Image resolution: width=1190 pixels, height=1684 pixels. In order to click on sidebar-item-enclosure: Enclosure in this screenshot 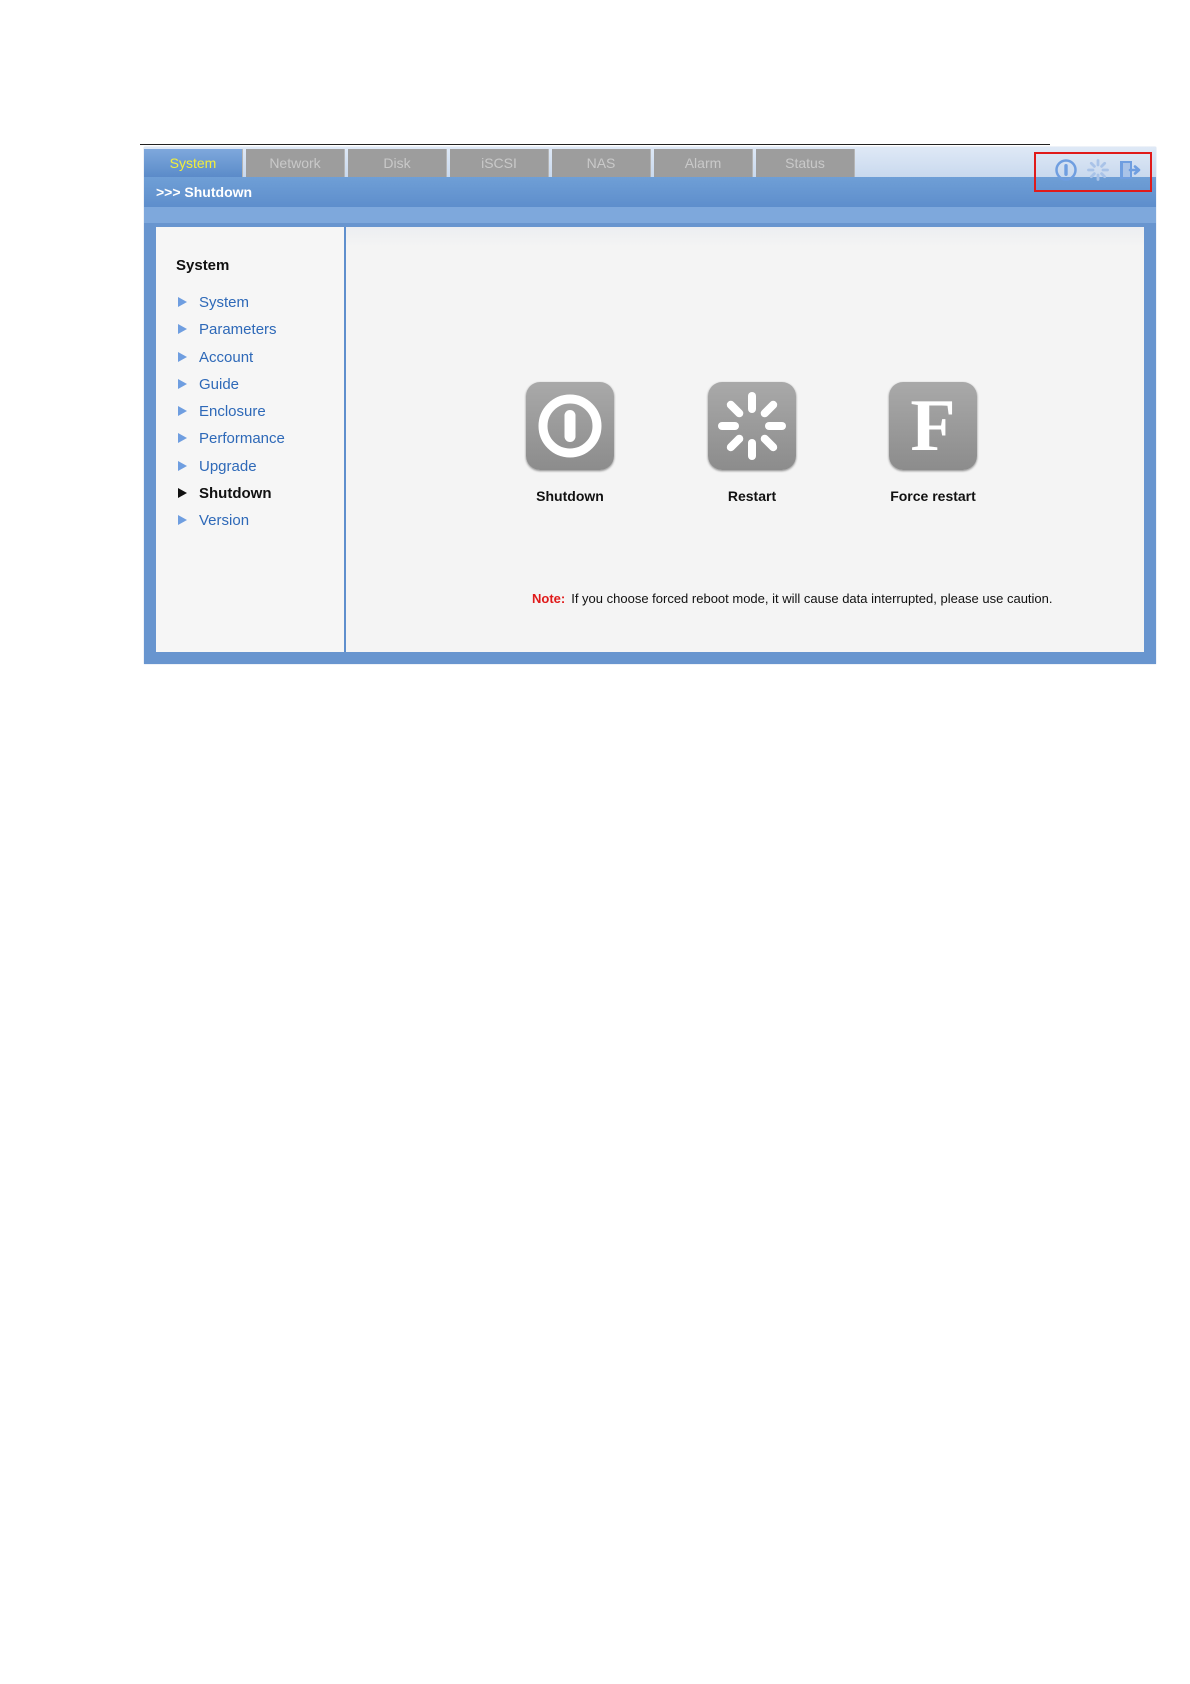, I will do `click(230, 417)`.